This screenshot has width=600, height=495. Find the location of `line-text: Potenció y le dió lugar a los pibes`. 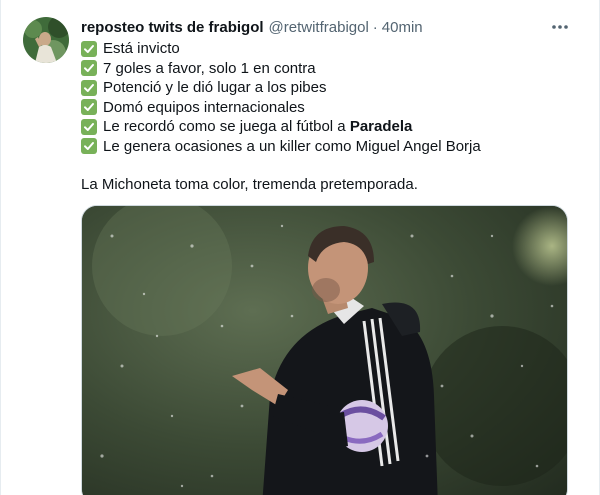

line-text: Potenció y le dió lugar a los pibes is located at coordinates (215, 88).